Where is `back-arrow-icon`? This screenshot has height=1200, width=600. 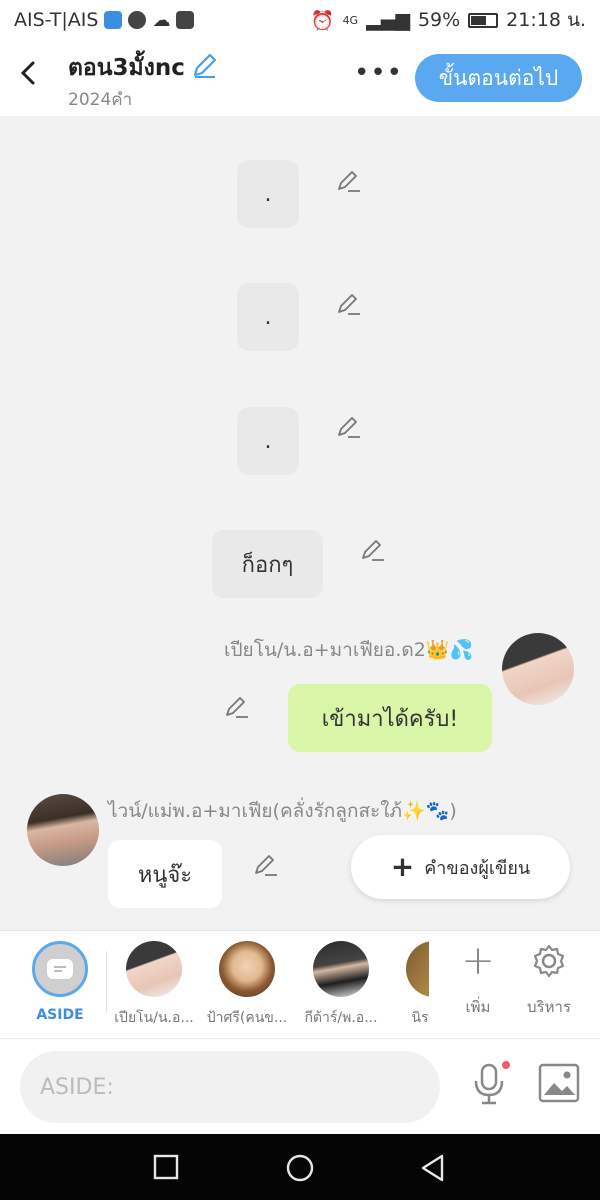 back-arrow-icon is located at coordinates (29, 73).